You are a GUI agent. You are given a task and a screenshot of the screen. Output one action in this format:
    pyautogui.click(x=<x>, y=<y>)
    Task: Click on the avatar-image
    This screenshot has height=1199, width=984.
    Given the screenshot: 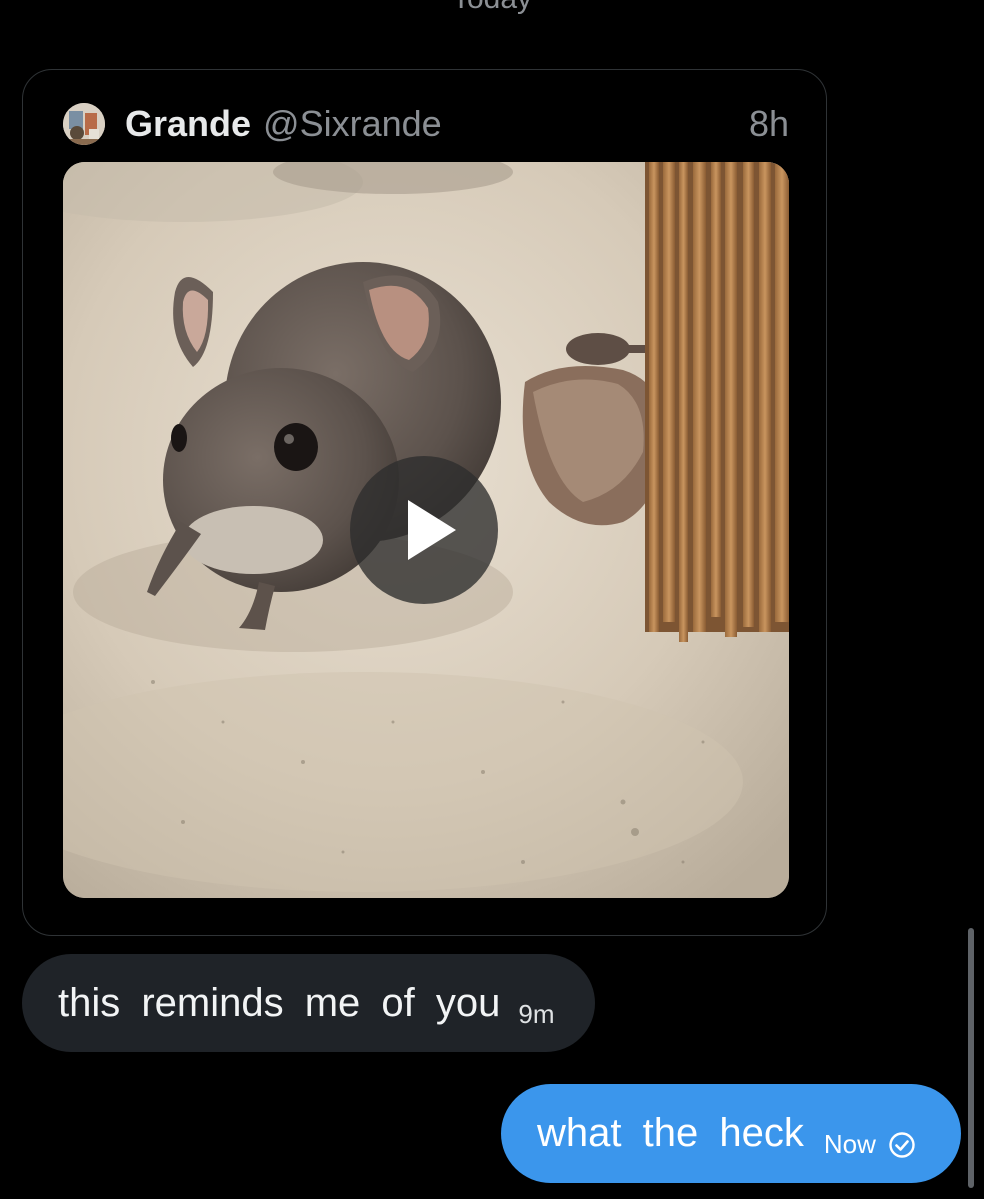 What is the action you would take?
    pyautogui.click(x=84, y=124)
    